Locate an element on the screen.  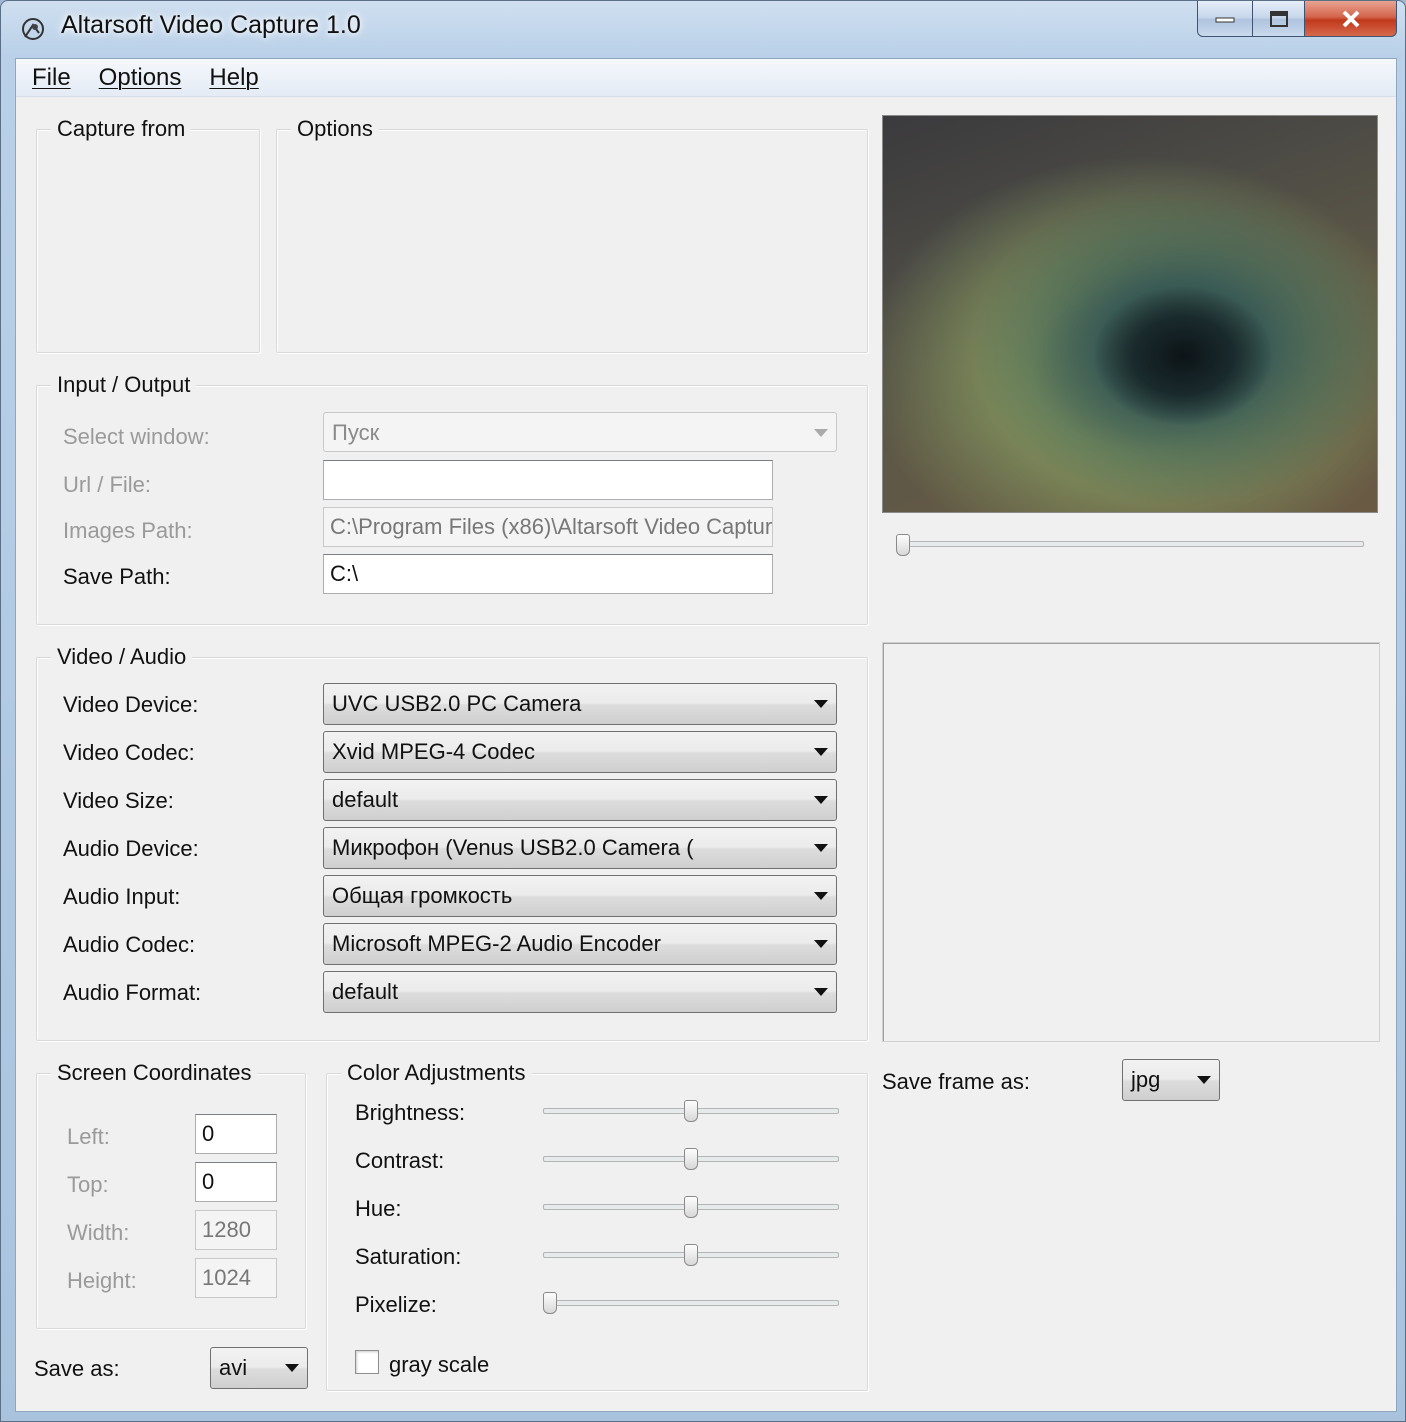
pixelize-label: Pixelize: is located at coordinates (396, 1304).